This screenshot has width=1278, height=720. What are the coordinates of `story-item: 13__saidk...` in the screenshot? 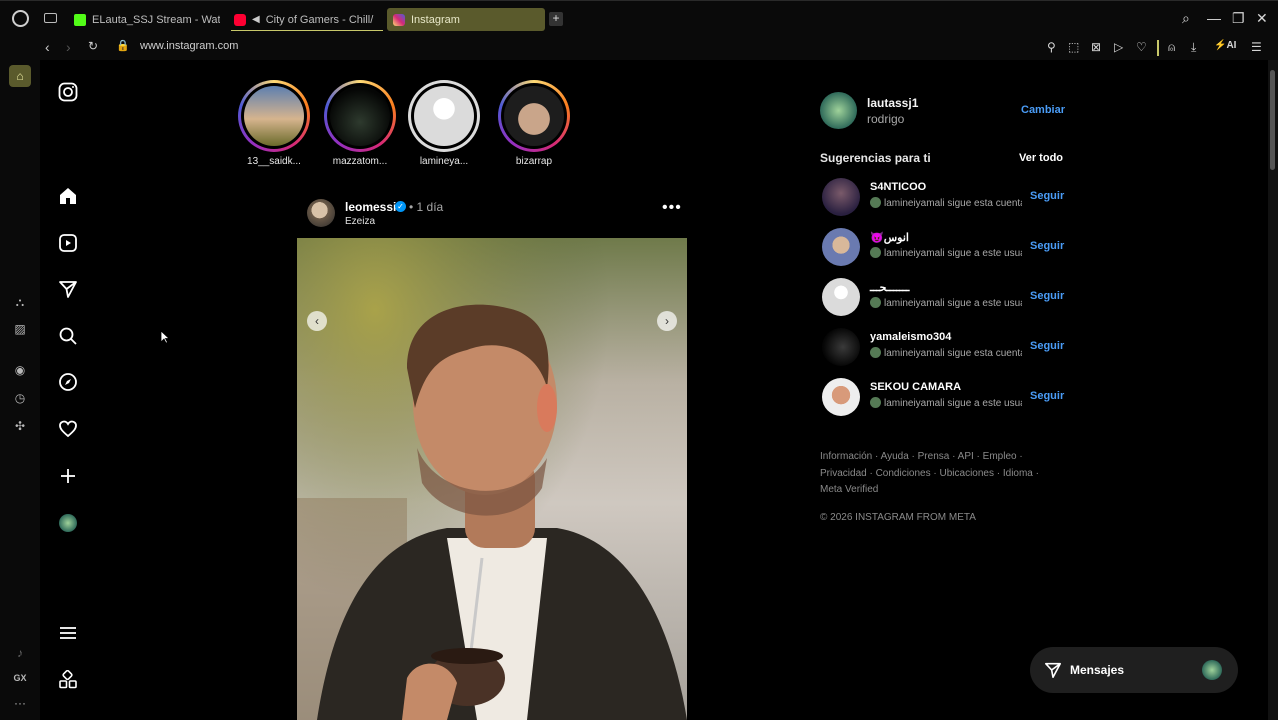 It's located at (274, 123).